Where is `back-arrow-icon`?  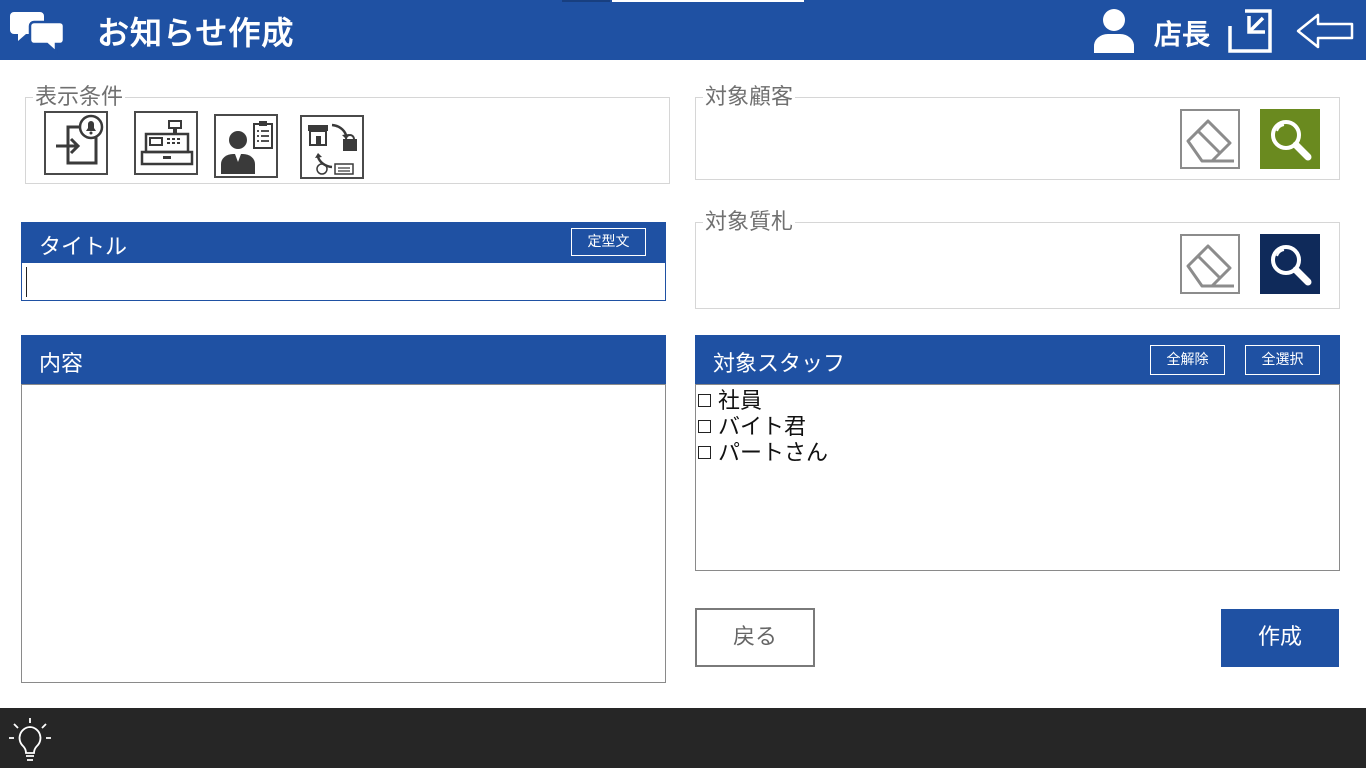
back-arrow-icon is located at coordinates (1325, 31).